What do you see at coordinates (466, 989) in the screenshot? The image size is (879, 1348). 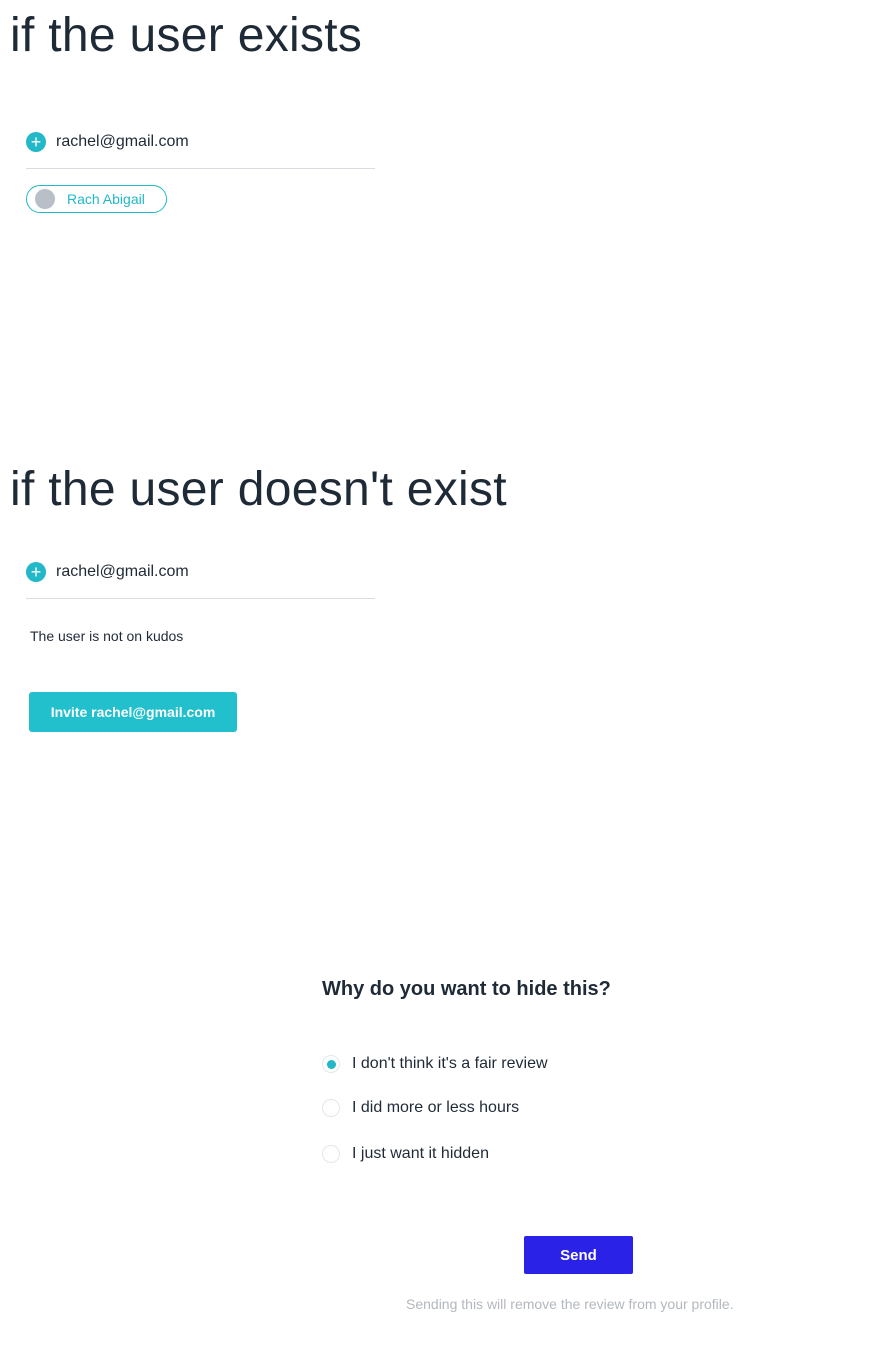 I see `hide-question-title: Why do you want to hide this?` at bounding box center [466, 989].